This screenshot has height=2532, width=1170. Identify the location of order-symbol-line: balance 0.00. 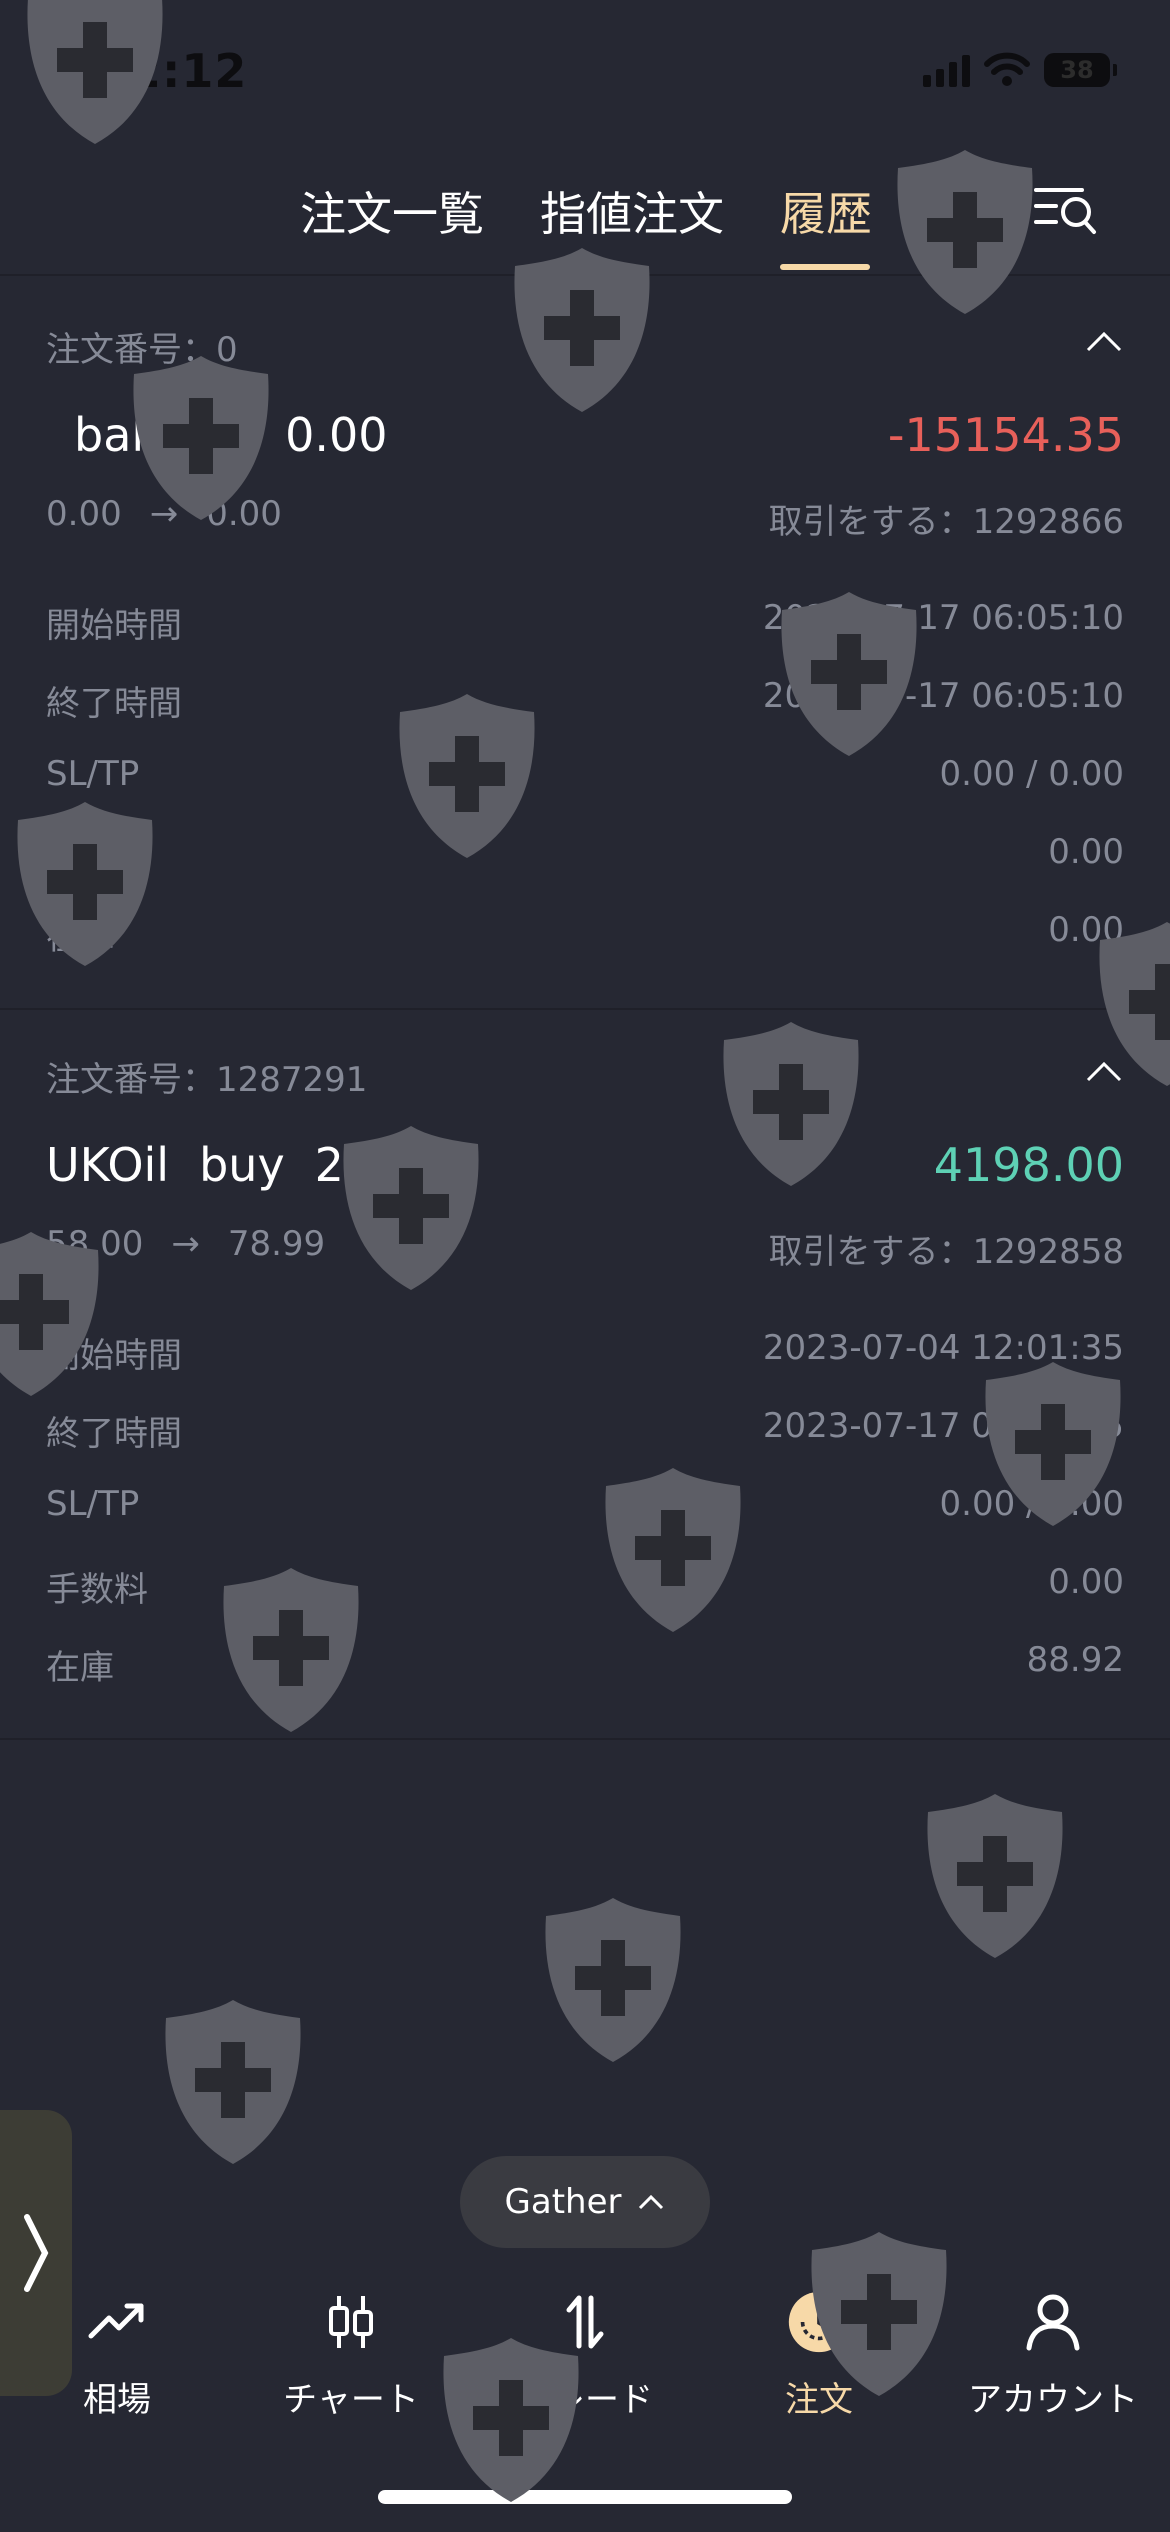
(246, 435).